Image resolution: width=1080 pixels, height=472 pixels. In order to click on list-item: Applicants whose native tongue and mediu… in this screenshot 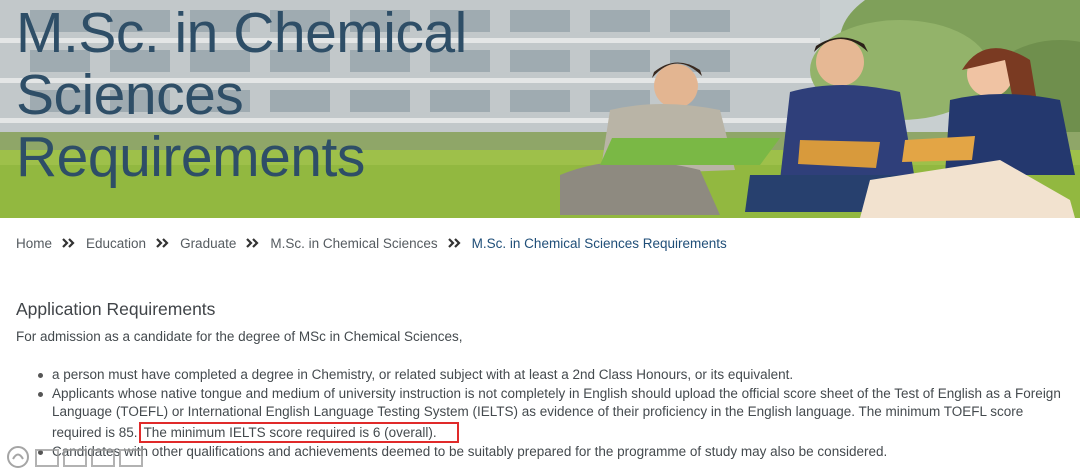, I will do `click(541, 414)`.